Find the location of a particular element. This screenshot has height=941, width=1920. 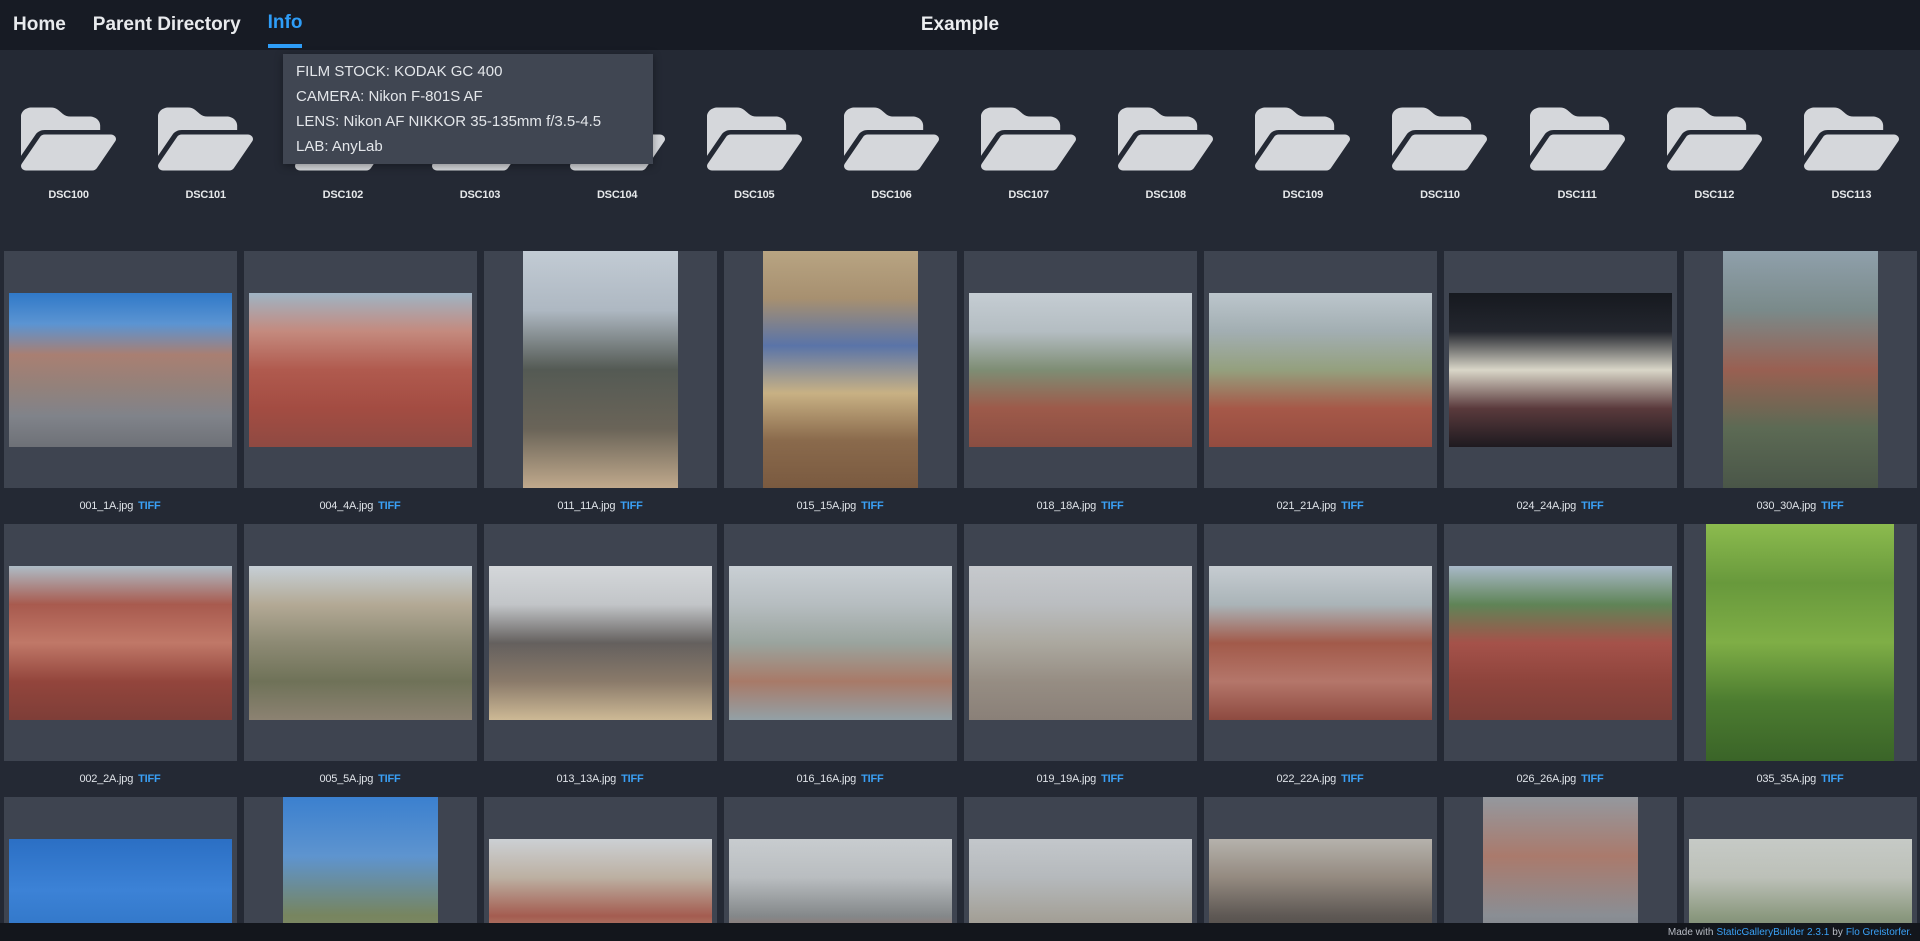

folder-item: DSC110 is located at coordinates (1439, 152).